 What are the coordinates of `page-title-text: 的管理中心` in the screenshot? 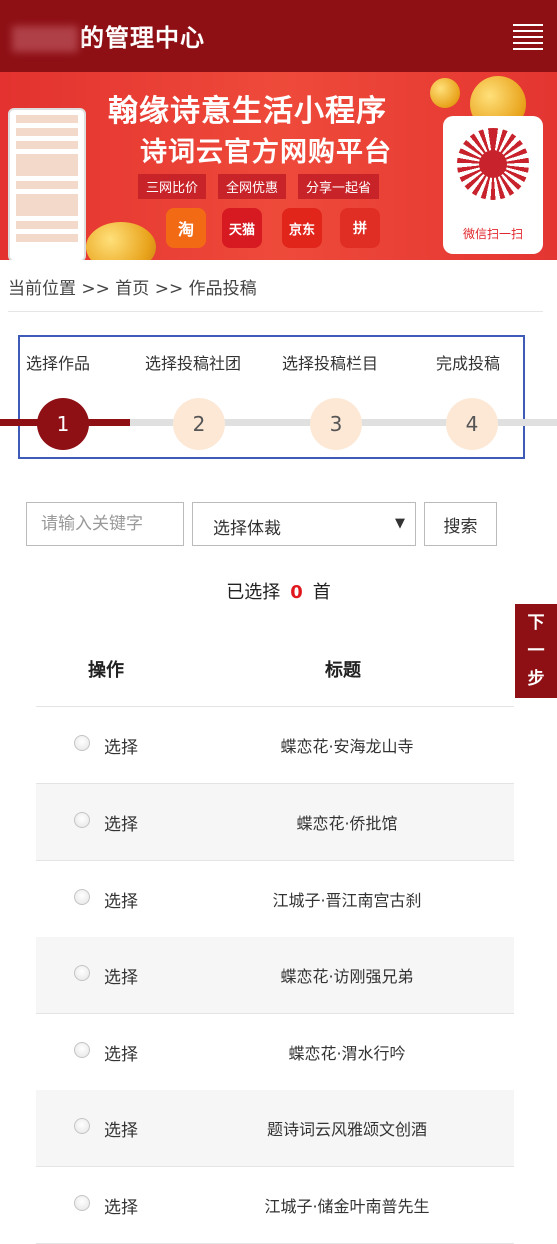 It's located at (142, 38).